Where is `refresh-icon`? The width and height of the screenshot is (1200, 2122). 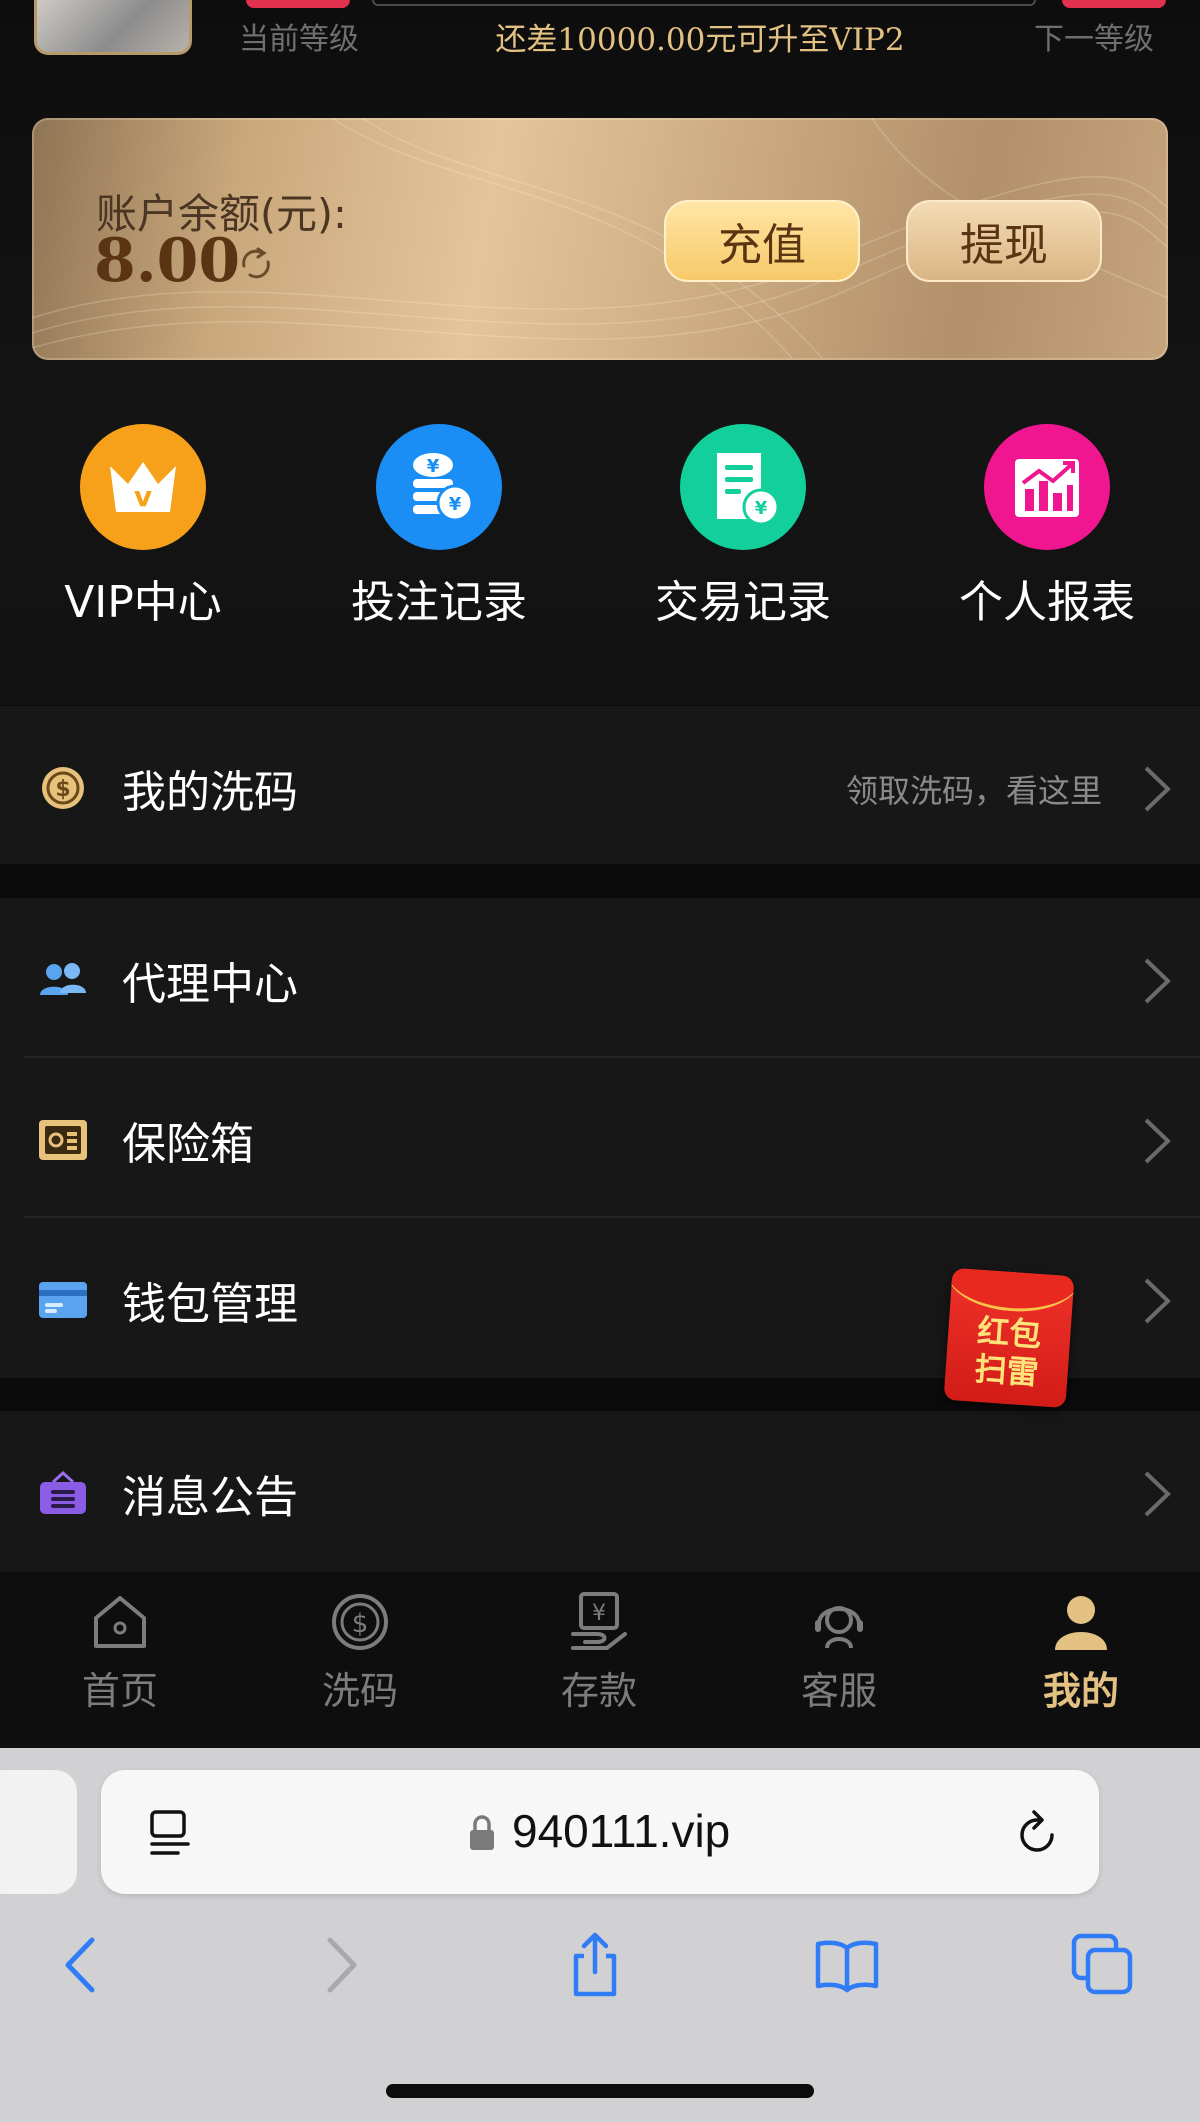 refresh-icon is located at coordinates (256, 264).